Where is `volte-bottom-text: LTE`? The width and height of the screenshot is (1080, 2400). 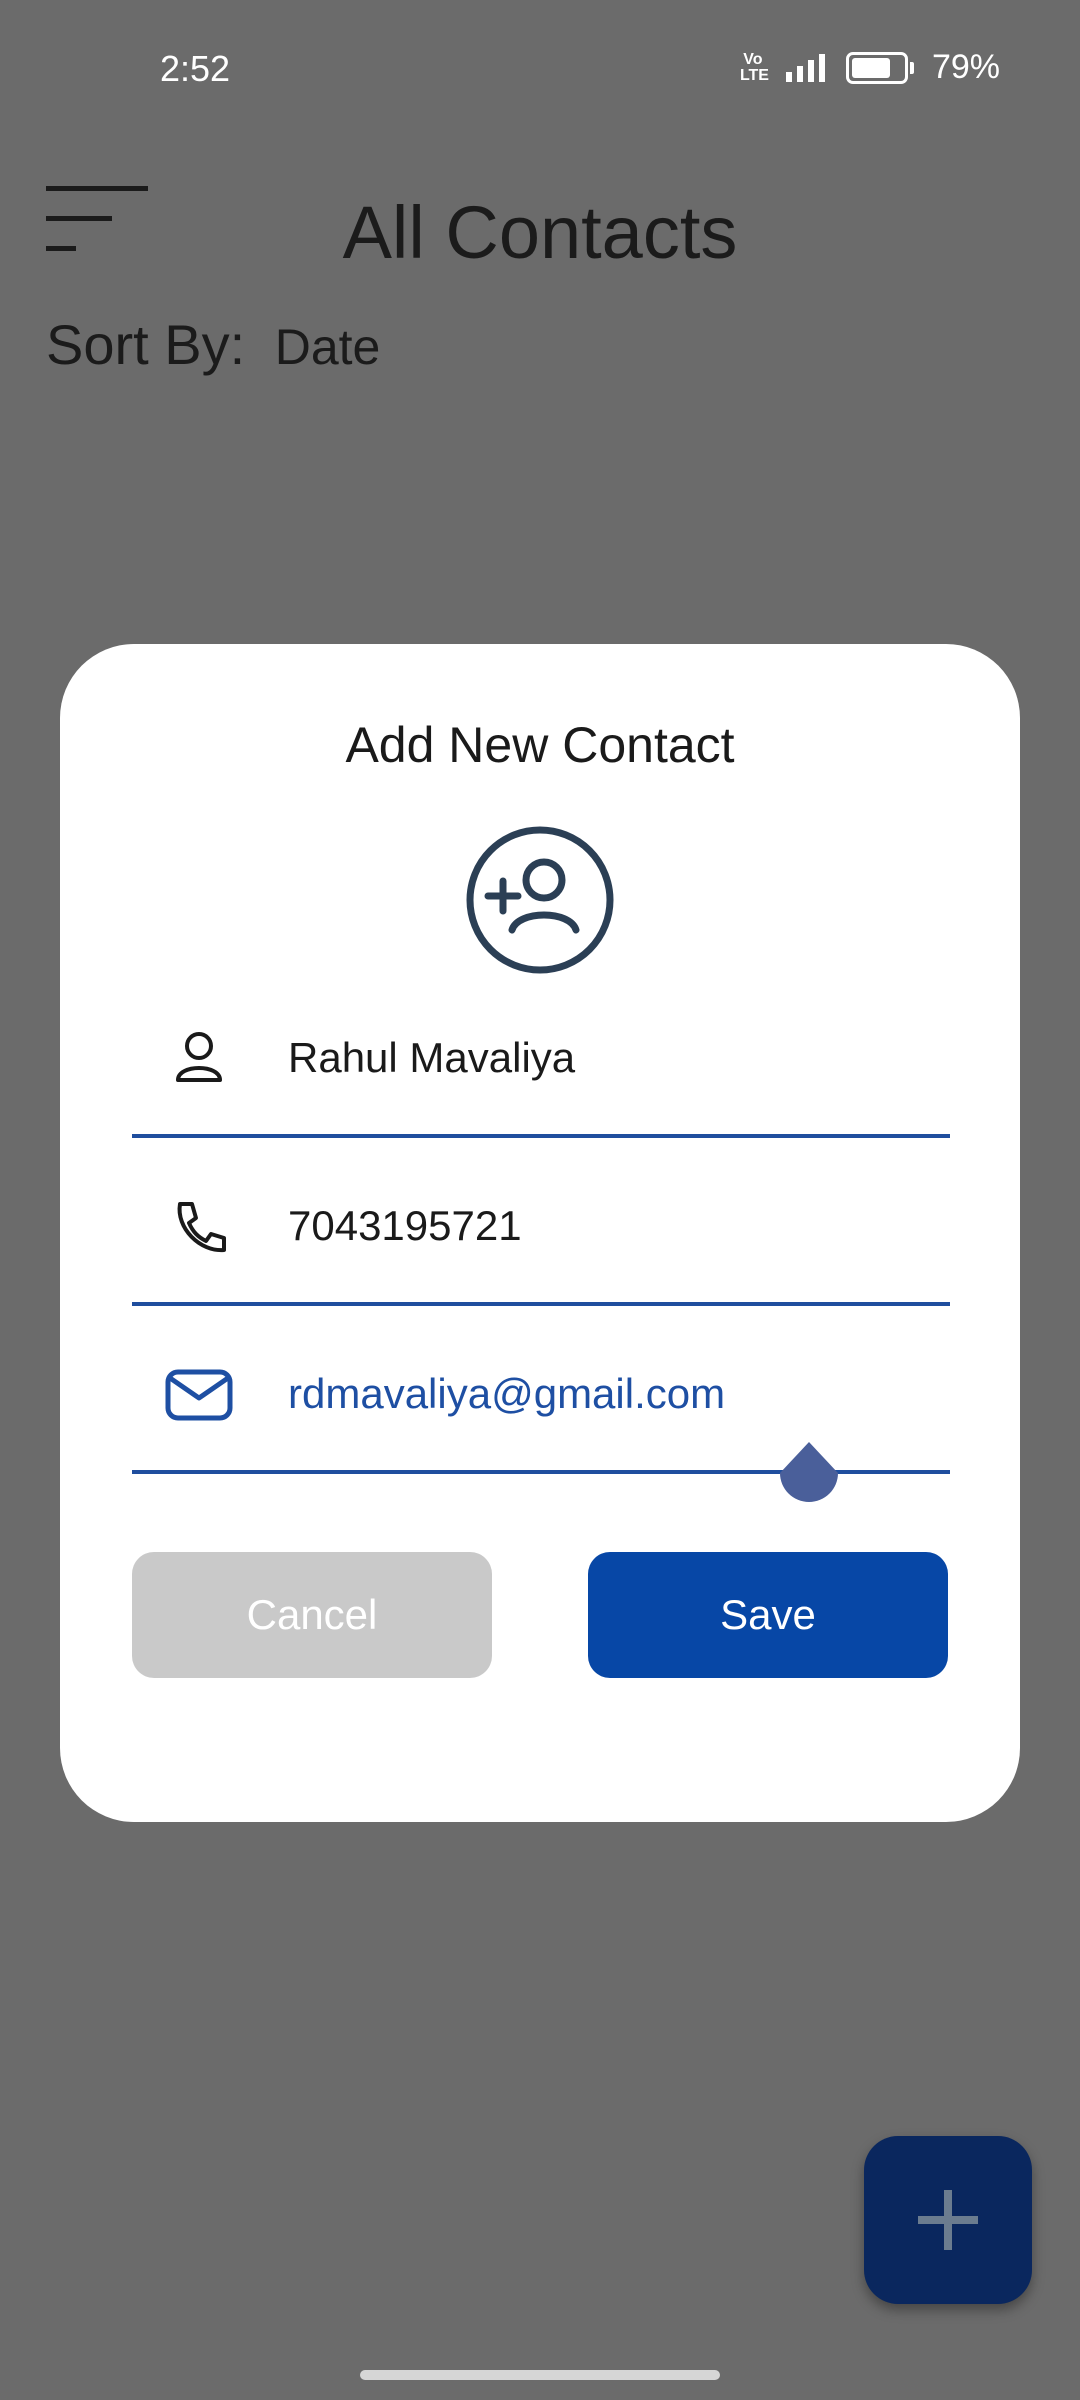 volte-bottom-text: LTE is located at coordinates (754, 75).